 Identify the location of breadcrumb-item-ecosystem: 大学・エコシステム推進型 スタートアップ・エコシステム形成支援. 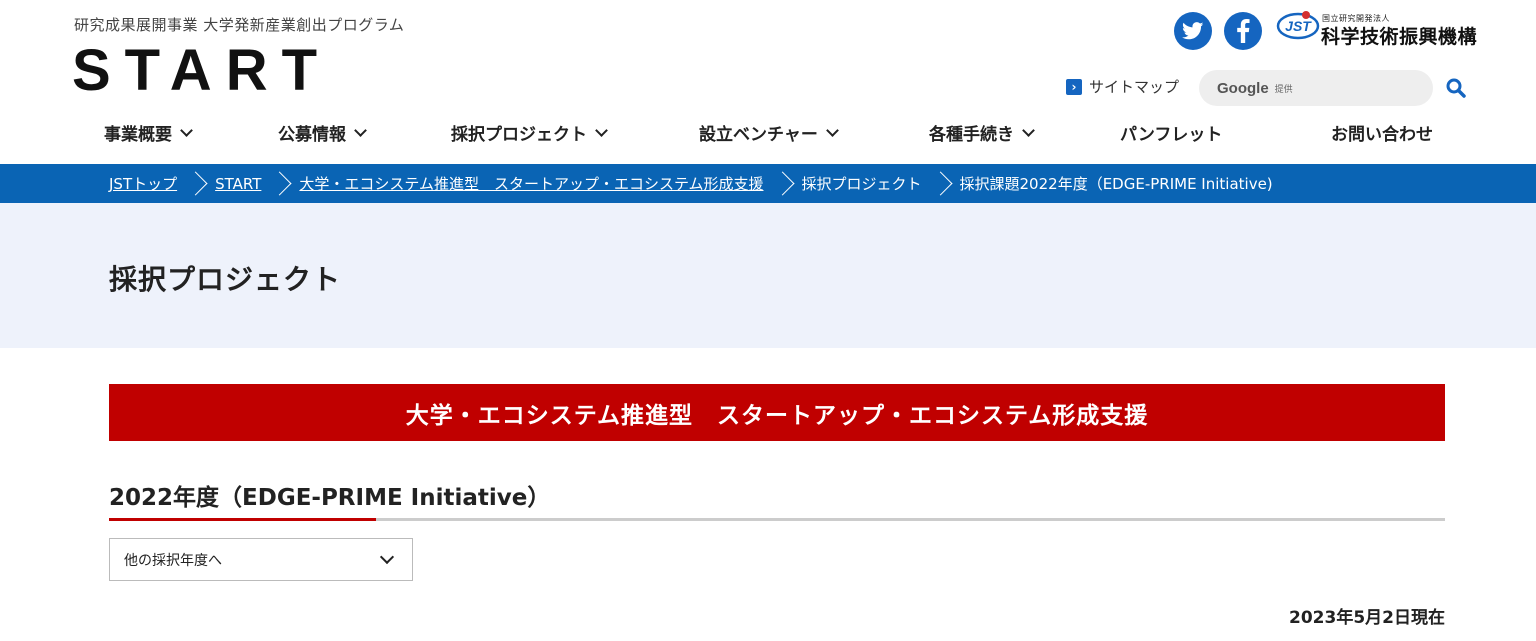
(531, 183).